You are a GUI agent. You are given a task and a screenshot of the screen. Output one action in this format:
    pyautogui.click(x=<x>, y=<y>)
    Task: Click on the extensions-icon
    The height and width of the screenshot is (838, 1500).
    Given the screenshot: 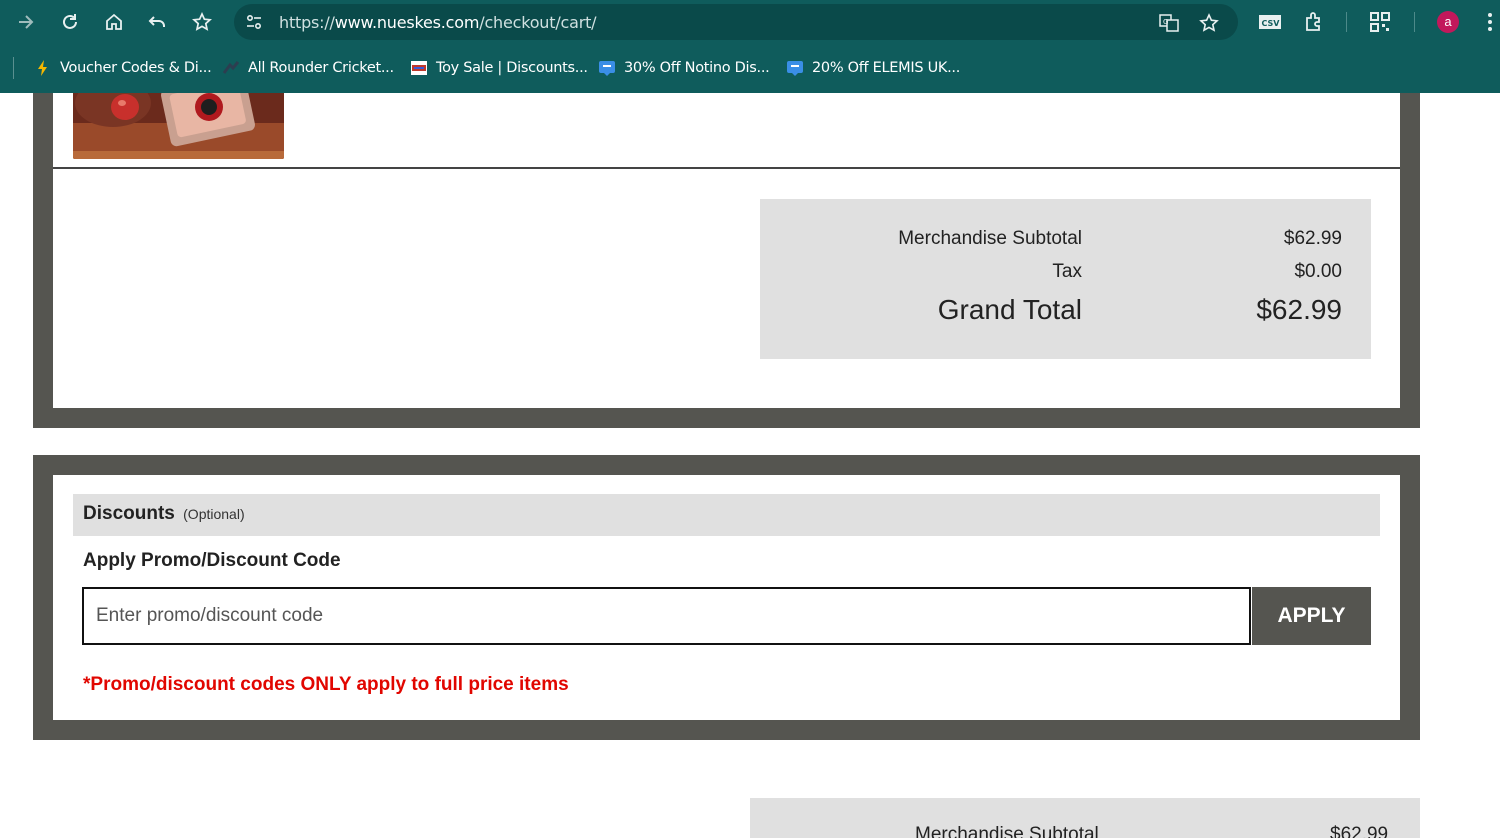 What is the action you would take?
    pyautogui.click(x=1315, y=22)
    